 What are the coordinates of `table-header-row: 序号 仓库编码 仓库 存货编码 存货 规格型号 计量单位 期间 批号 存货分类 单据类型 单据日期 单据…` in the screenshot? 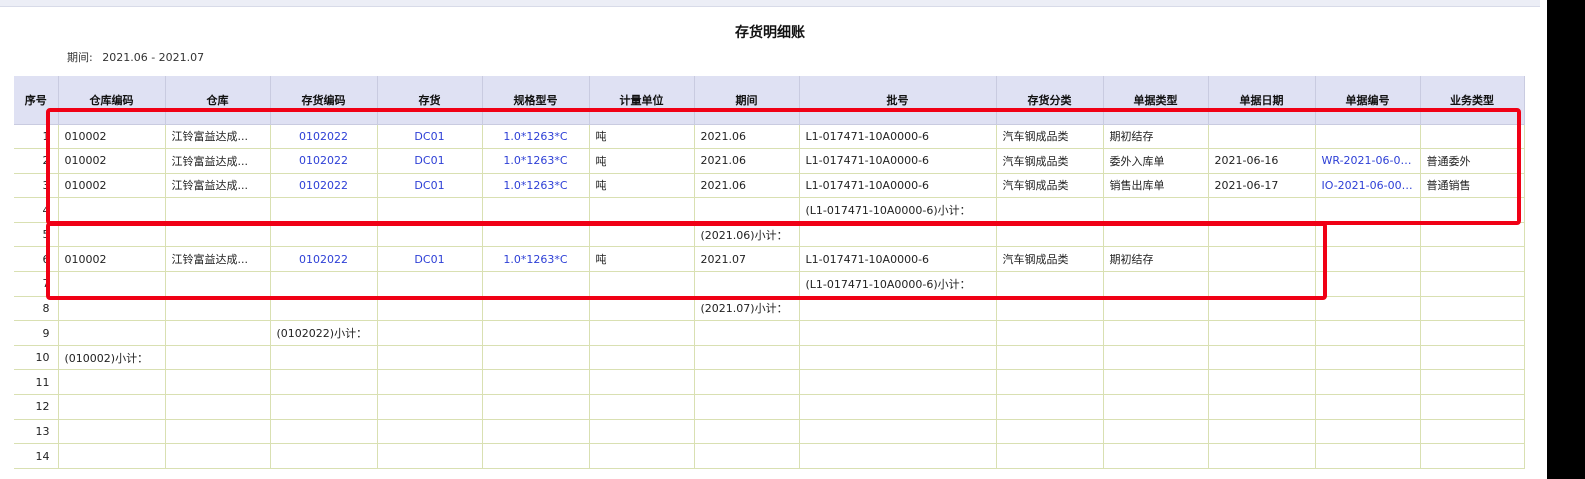 It's located at (769, 100).